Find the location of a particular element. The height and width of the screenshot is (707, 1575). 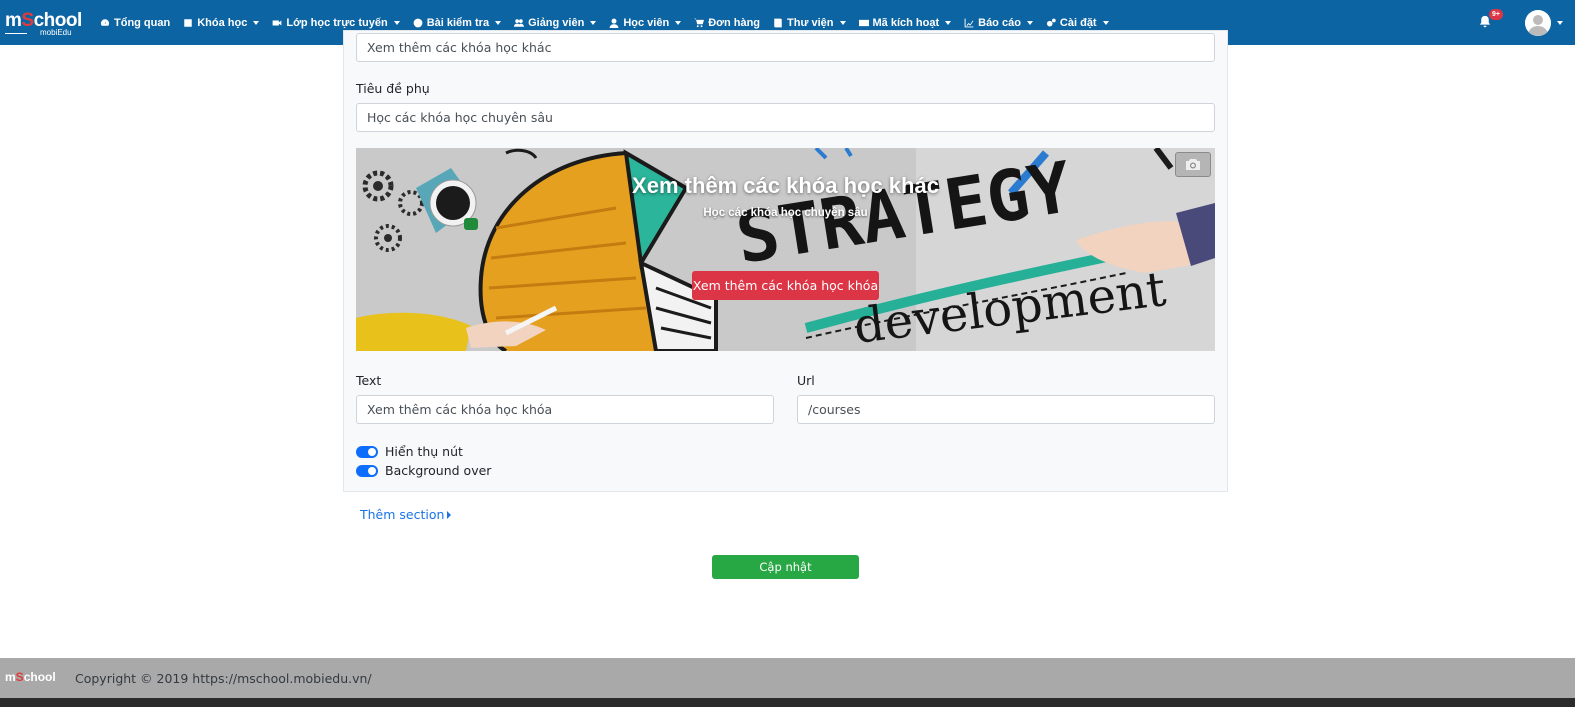

nav-item-label: Cài đặt is located at coordinates (1078, 22).